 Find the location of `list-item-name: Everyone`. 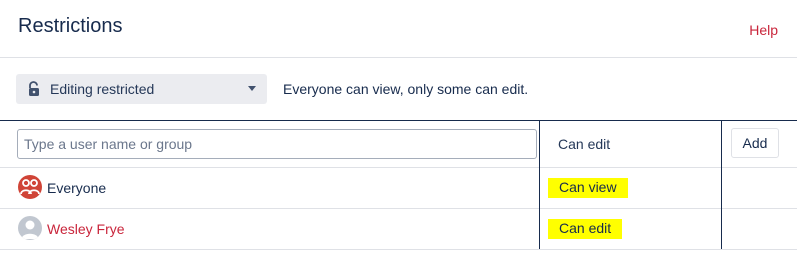

list-item-name: Everyone is located at coordinates (77, 188).